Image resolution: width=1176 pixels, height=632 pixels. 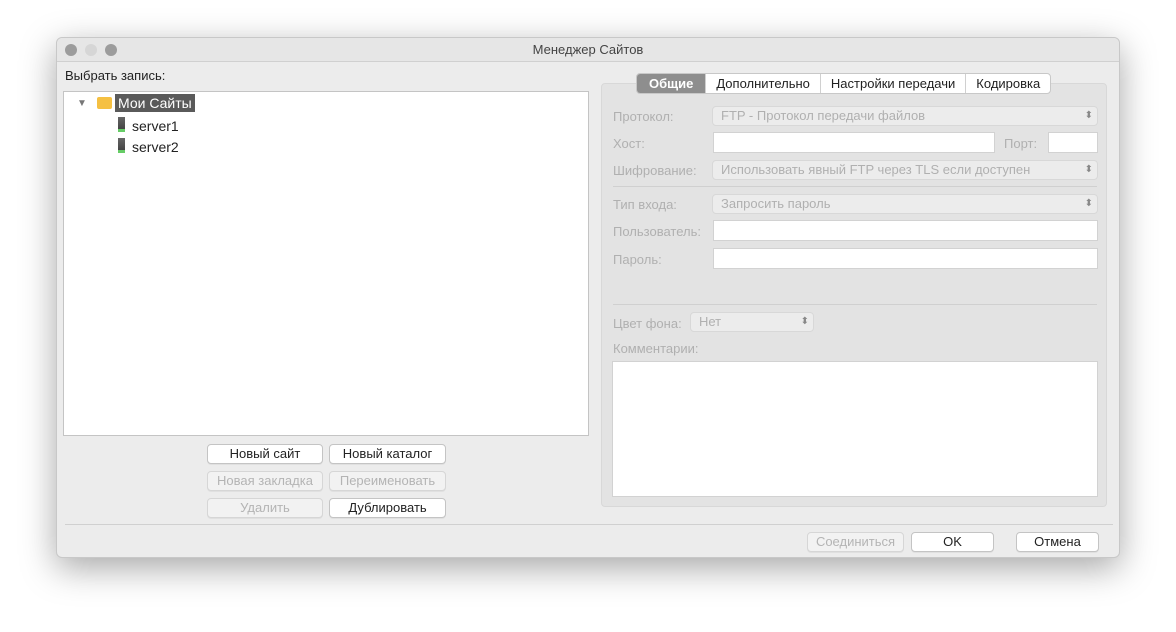 What do you see at coordinates (854, 142) in the screenshot?
I see `host-input` at bounding box center [854, 142].